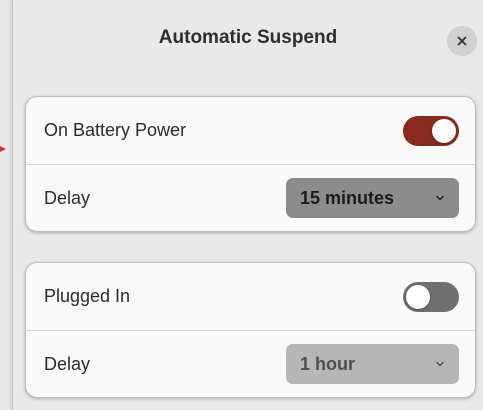 This screenshot has height=410, width=483. I want to click on battery-delay-label: Delay, so click(67, 197).